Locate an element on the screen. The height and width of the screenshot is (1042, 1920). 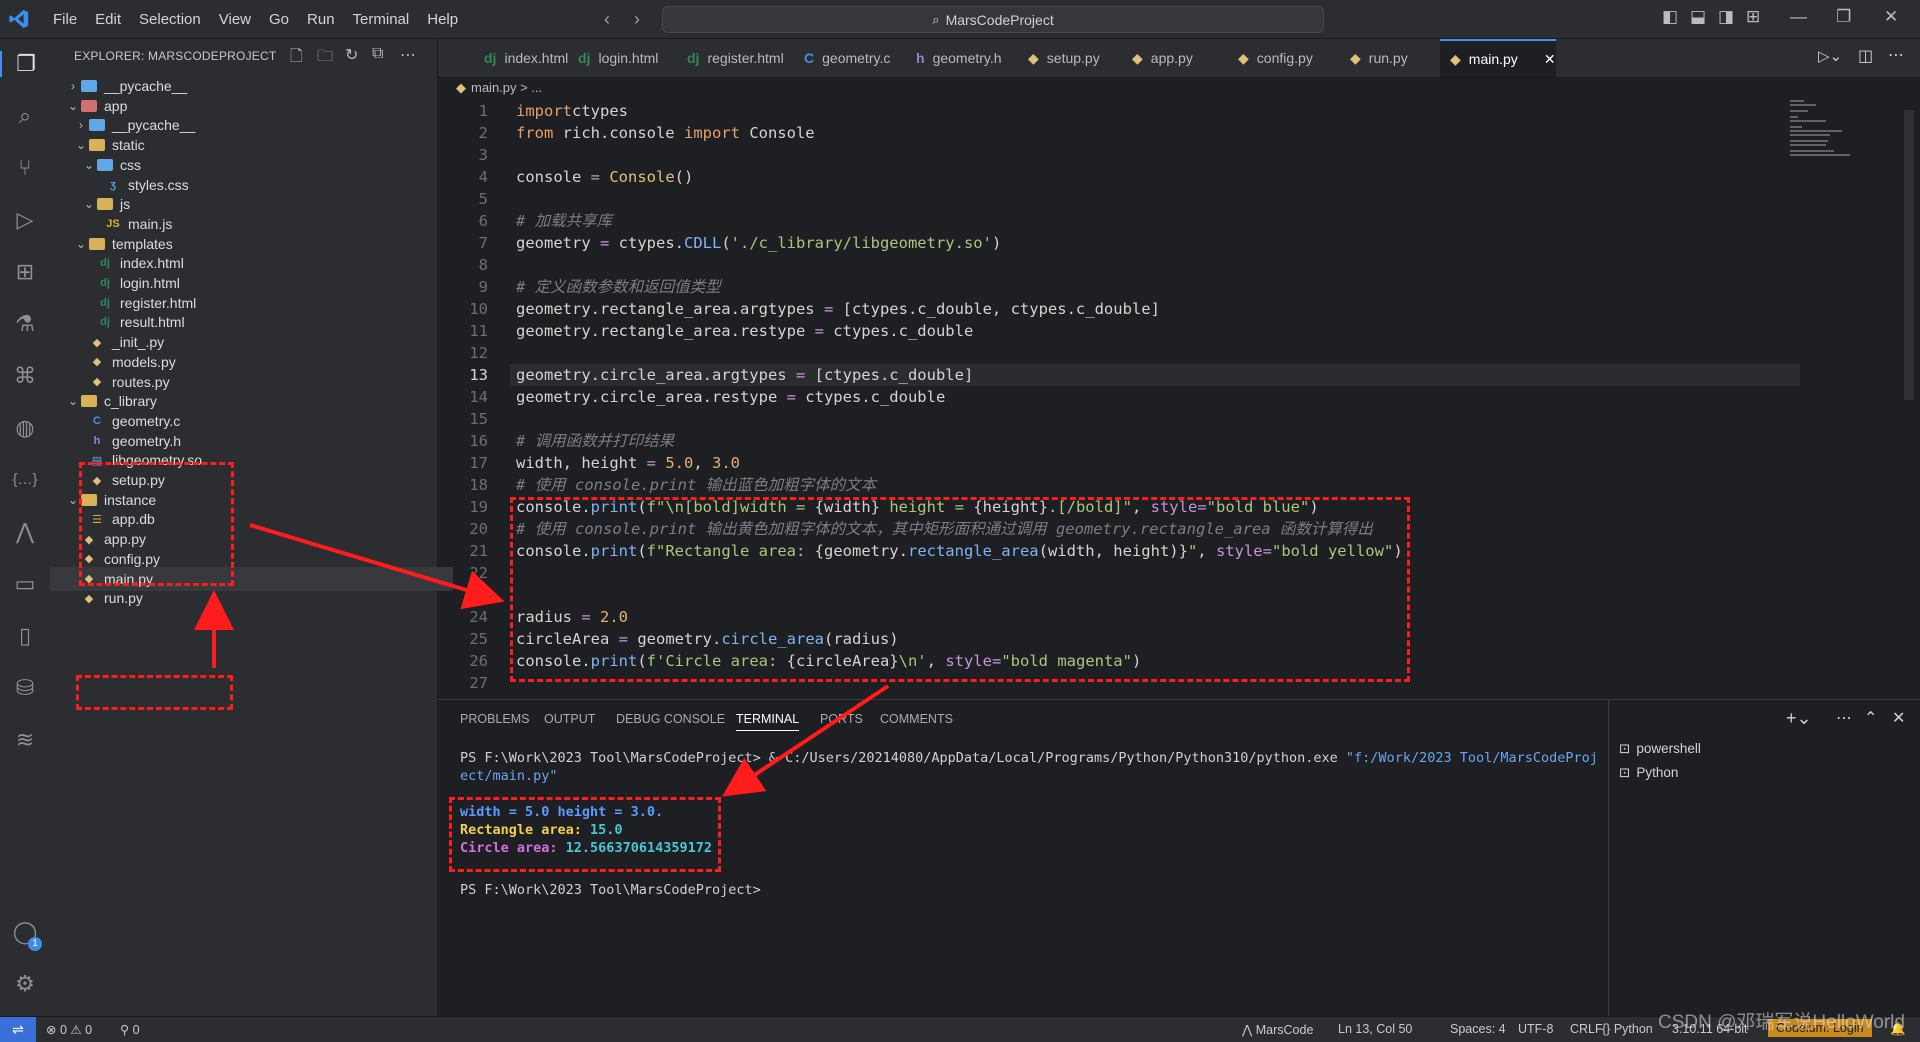
arrow-code-to-output is located at coordinates (806, 740).